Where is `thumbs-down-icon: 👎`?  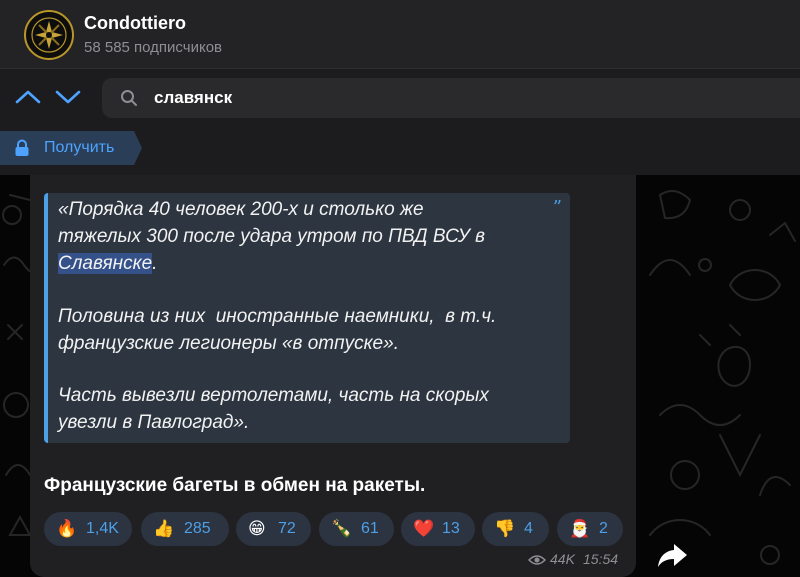 thumbs-down-icon: 👎 is located at coordinates (505, 528).